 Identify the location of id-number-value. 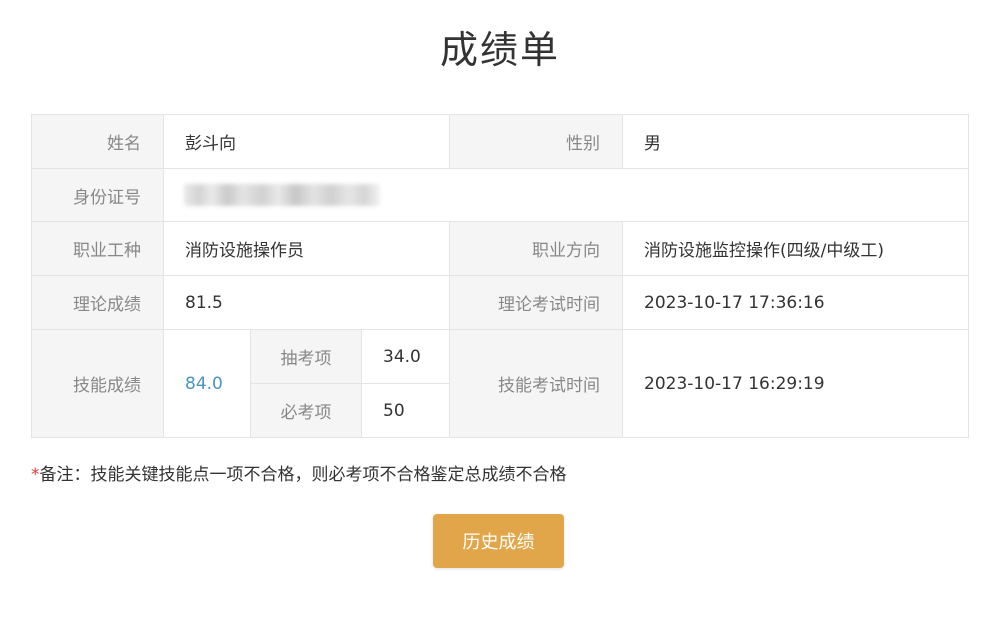
(566, 195).